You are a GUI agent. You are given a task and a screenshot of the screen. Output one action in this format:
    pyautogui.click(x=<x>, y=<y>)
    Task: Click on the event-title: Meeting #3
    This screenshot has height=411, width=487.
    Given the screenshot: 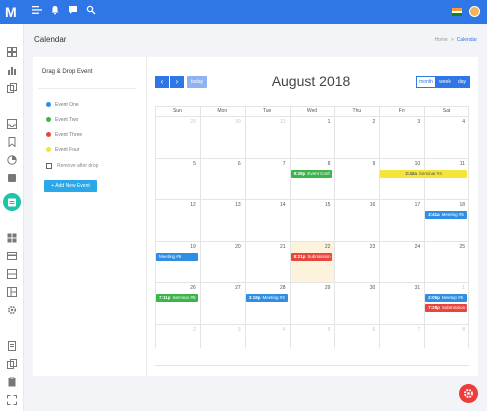 What is the action you would take?
    pyautogui.click(x=273, y=297)
    